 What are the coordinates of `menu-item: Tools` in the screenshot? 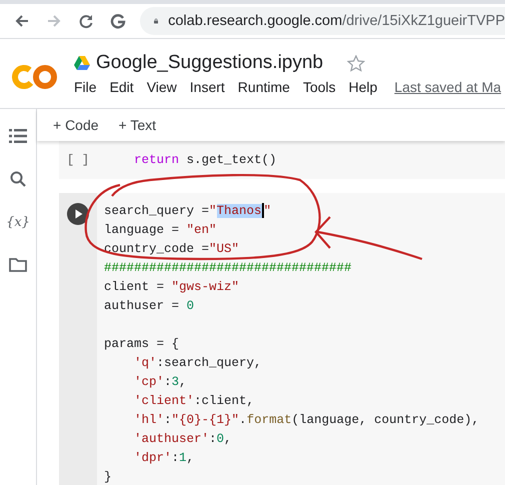 It's located at (319, 87).